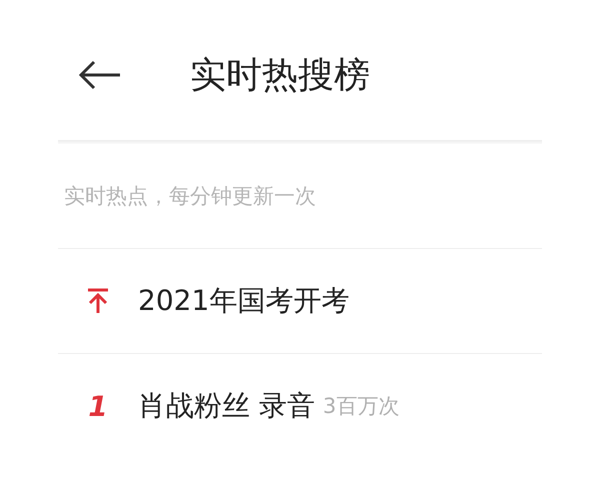 This screenshot has width=600, height=480. I want to click on subtitle: 实时热点，每分钟更新一次, so click(190, 196).